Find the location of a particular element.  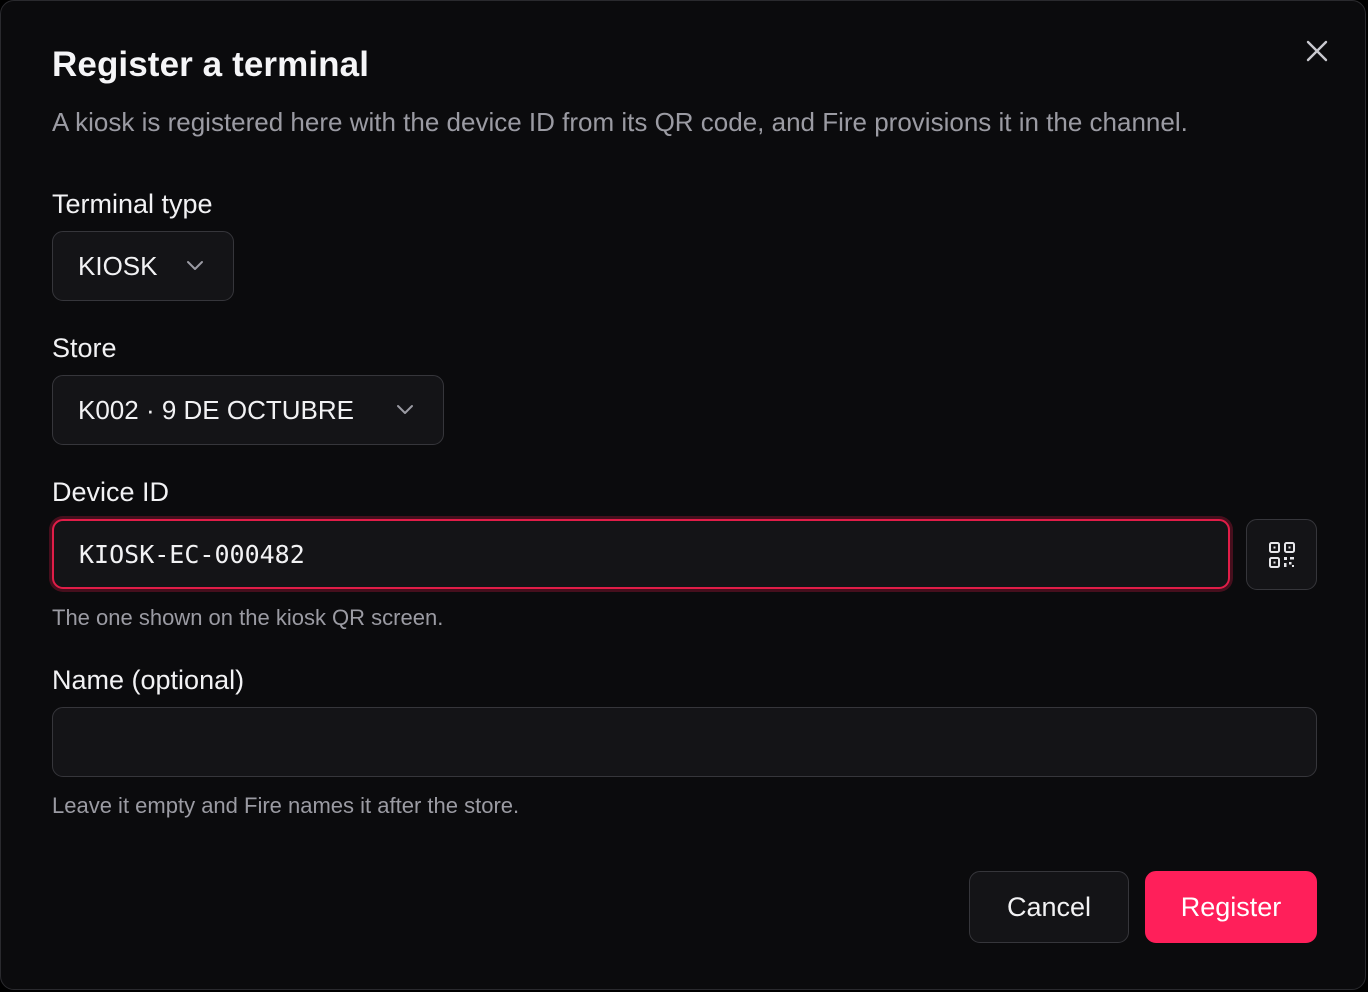

device-id-hint: The one shown on the kiosk QR screen. is located at coordinates (248, 617).